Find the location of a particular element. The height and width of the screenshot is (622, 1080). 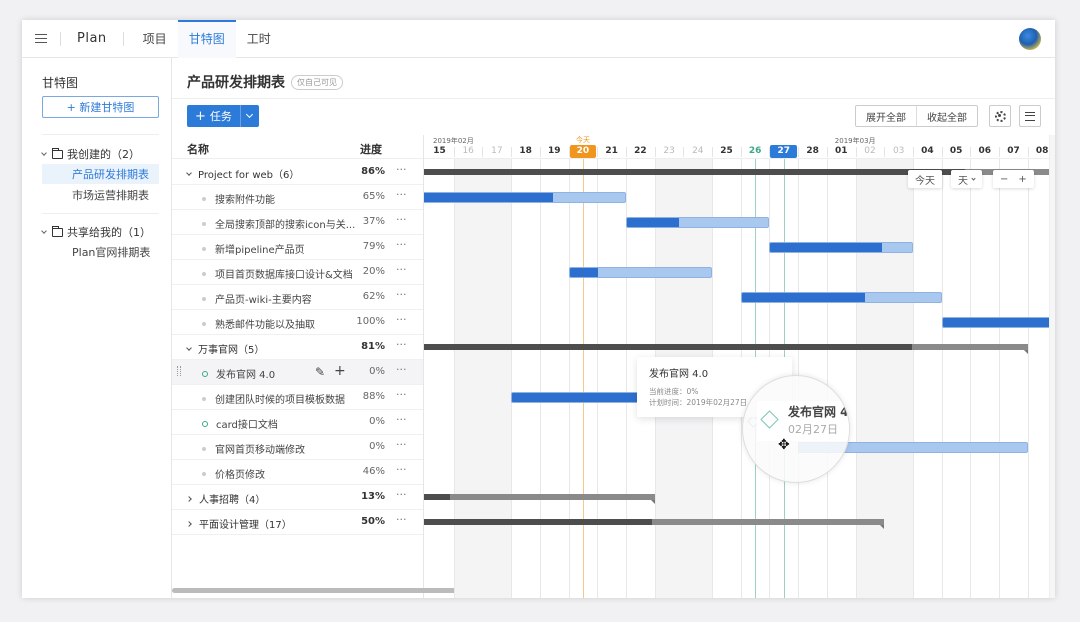

table-row: 新增pipeline产品页 79% ··· is located at coordinates (297, 247).